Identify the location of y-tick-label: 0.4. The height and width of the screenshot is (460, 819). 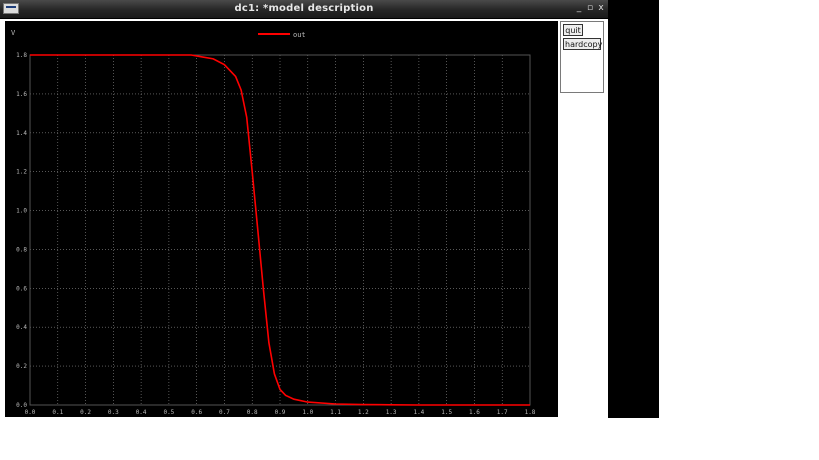
(21, 327).